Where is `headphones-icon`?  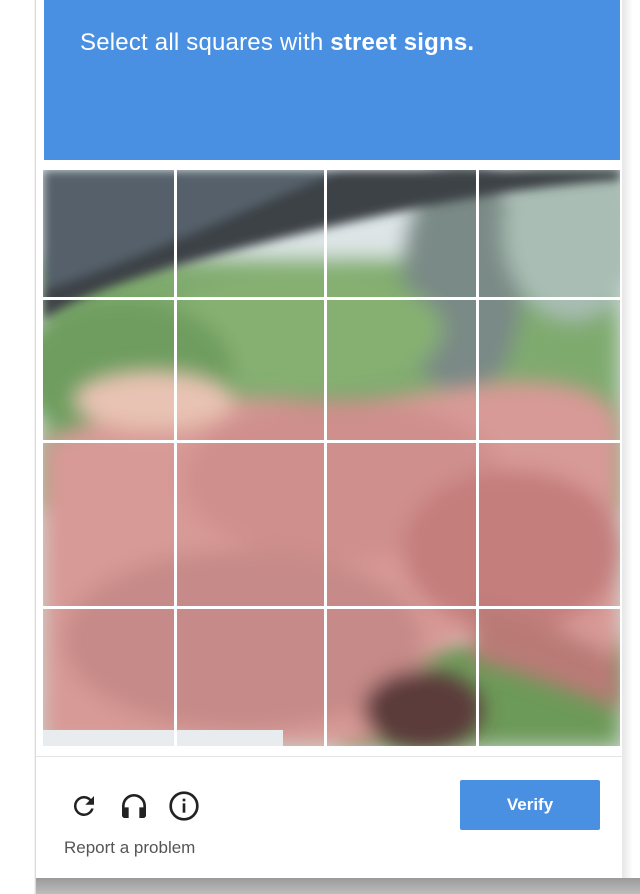 headphones-icon is located at coordinates (134, 806).